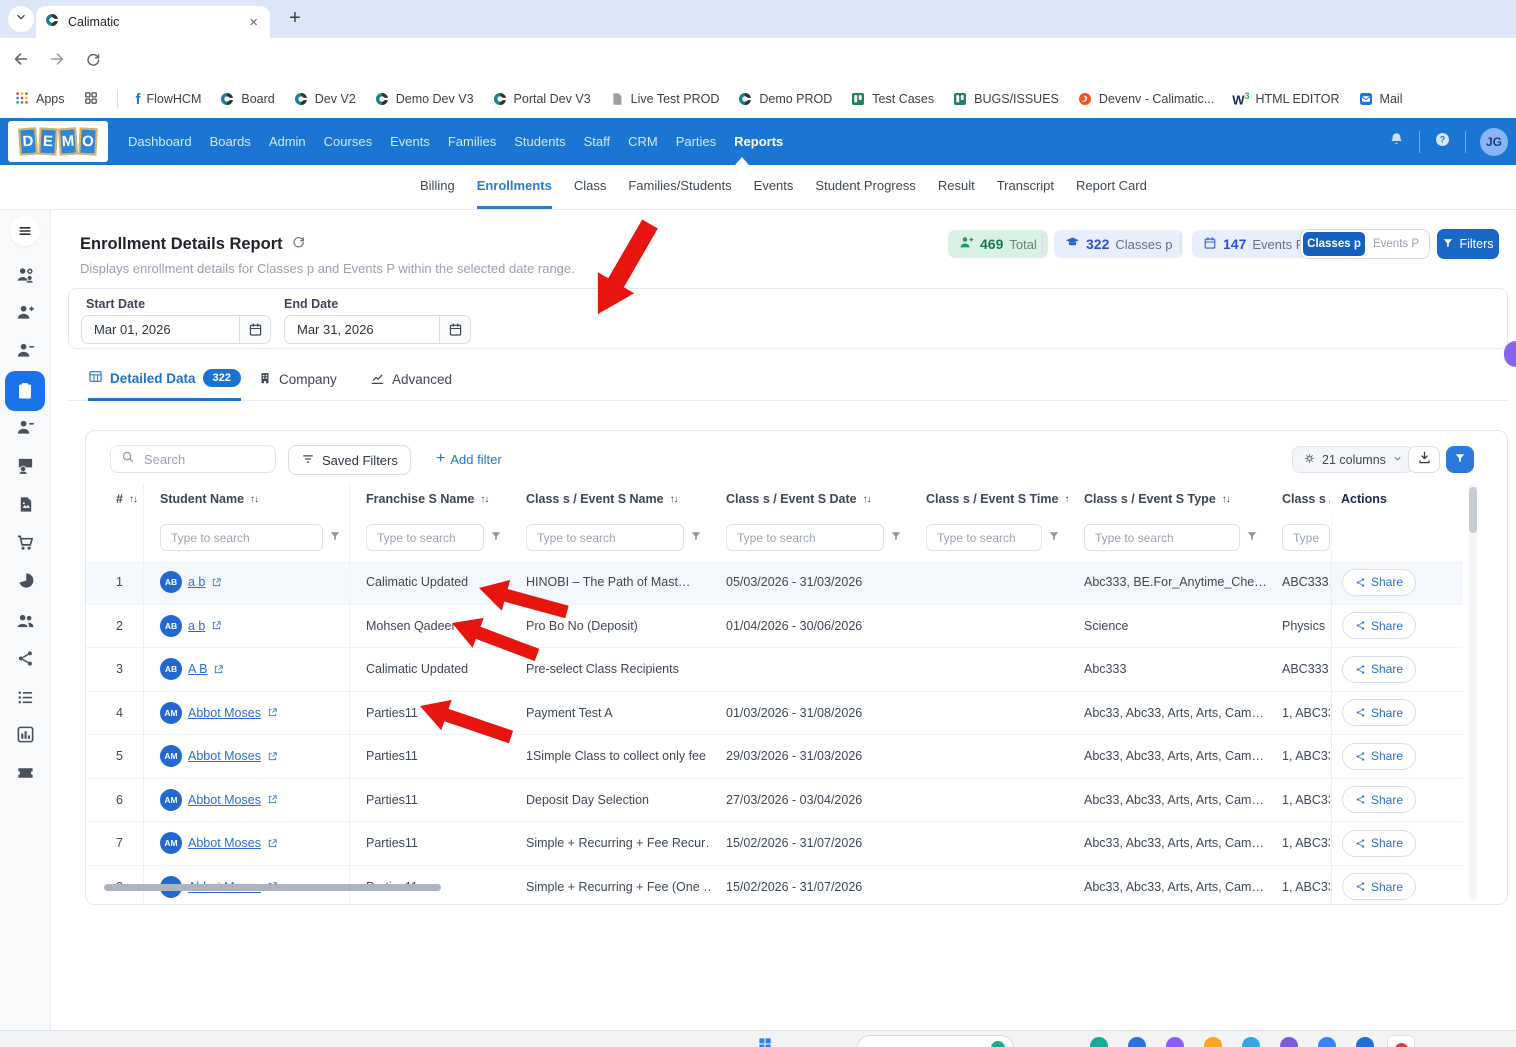 The image size is (1516, 1047). Describe the element at coordinates (153, 22) in the screenshot. I see `browser-tab: Calimatic ×` at that location.